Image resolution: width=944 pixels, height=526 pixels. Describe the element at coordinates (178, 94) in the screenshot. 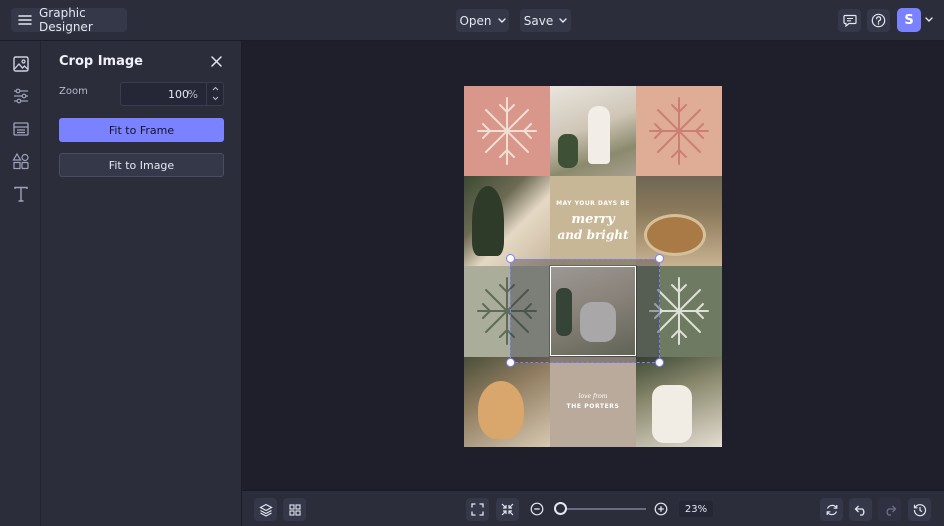

I see `zoom-value: 100` at that location.